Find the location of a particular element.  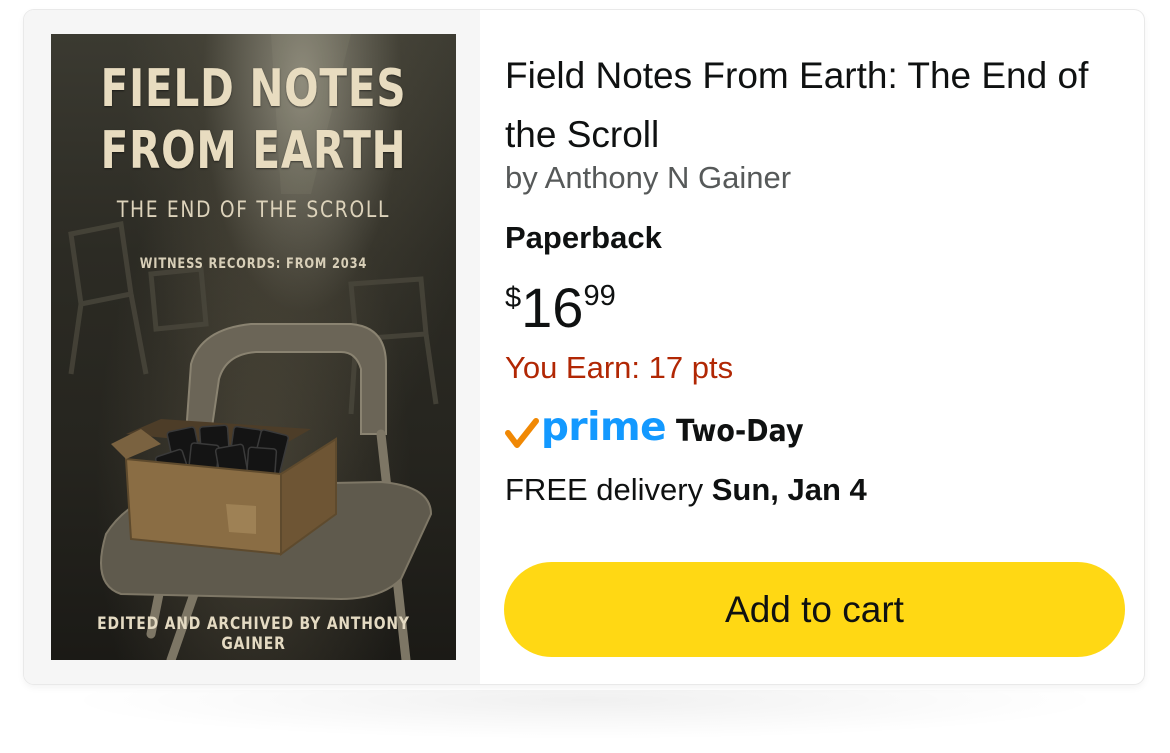

product-format: Paperback is located at coordinates (583, 237).